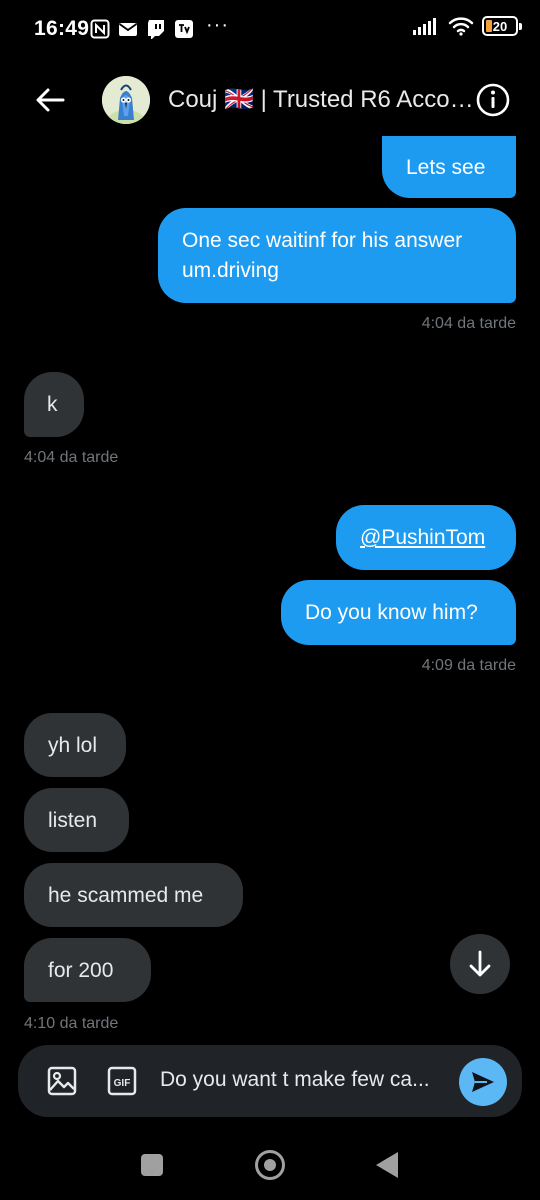 This screenshot has height=1200, width=540. I want to click on back-button, so click(50, 100).